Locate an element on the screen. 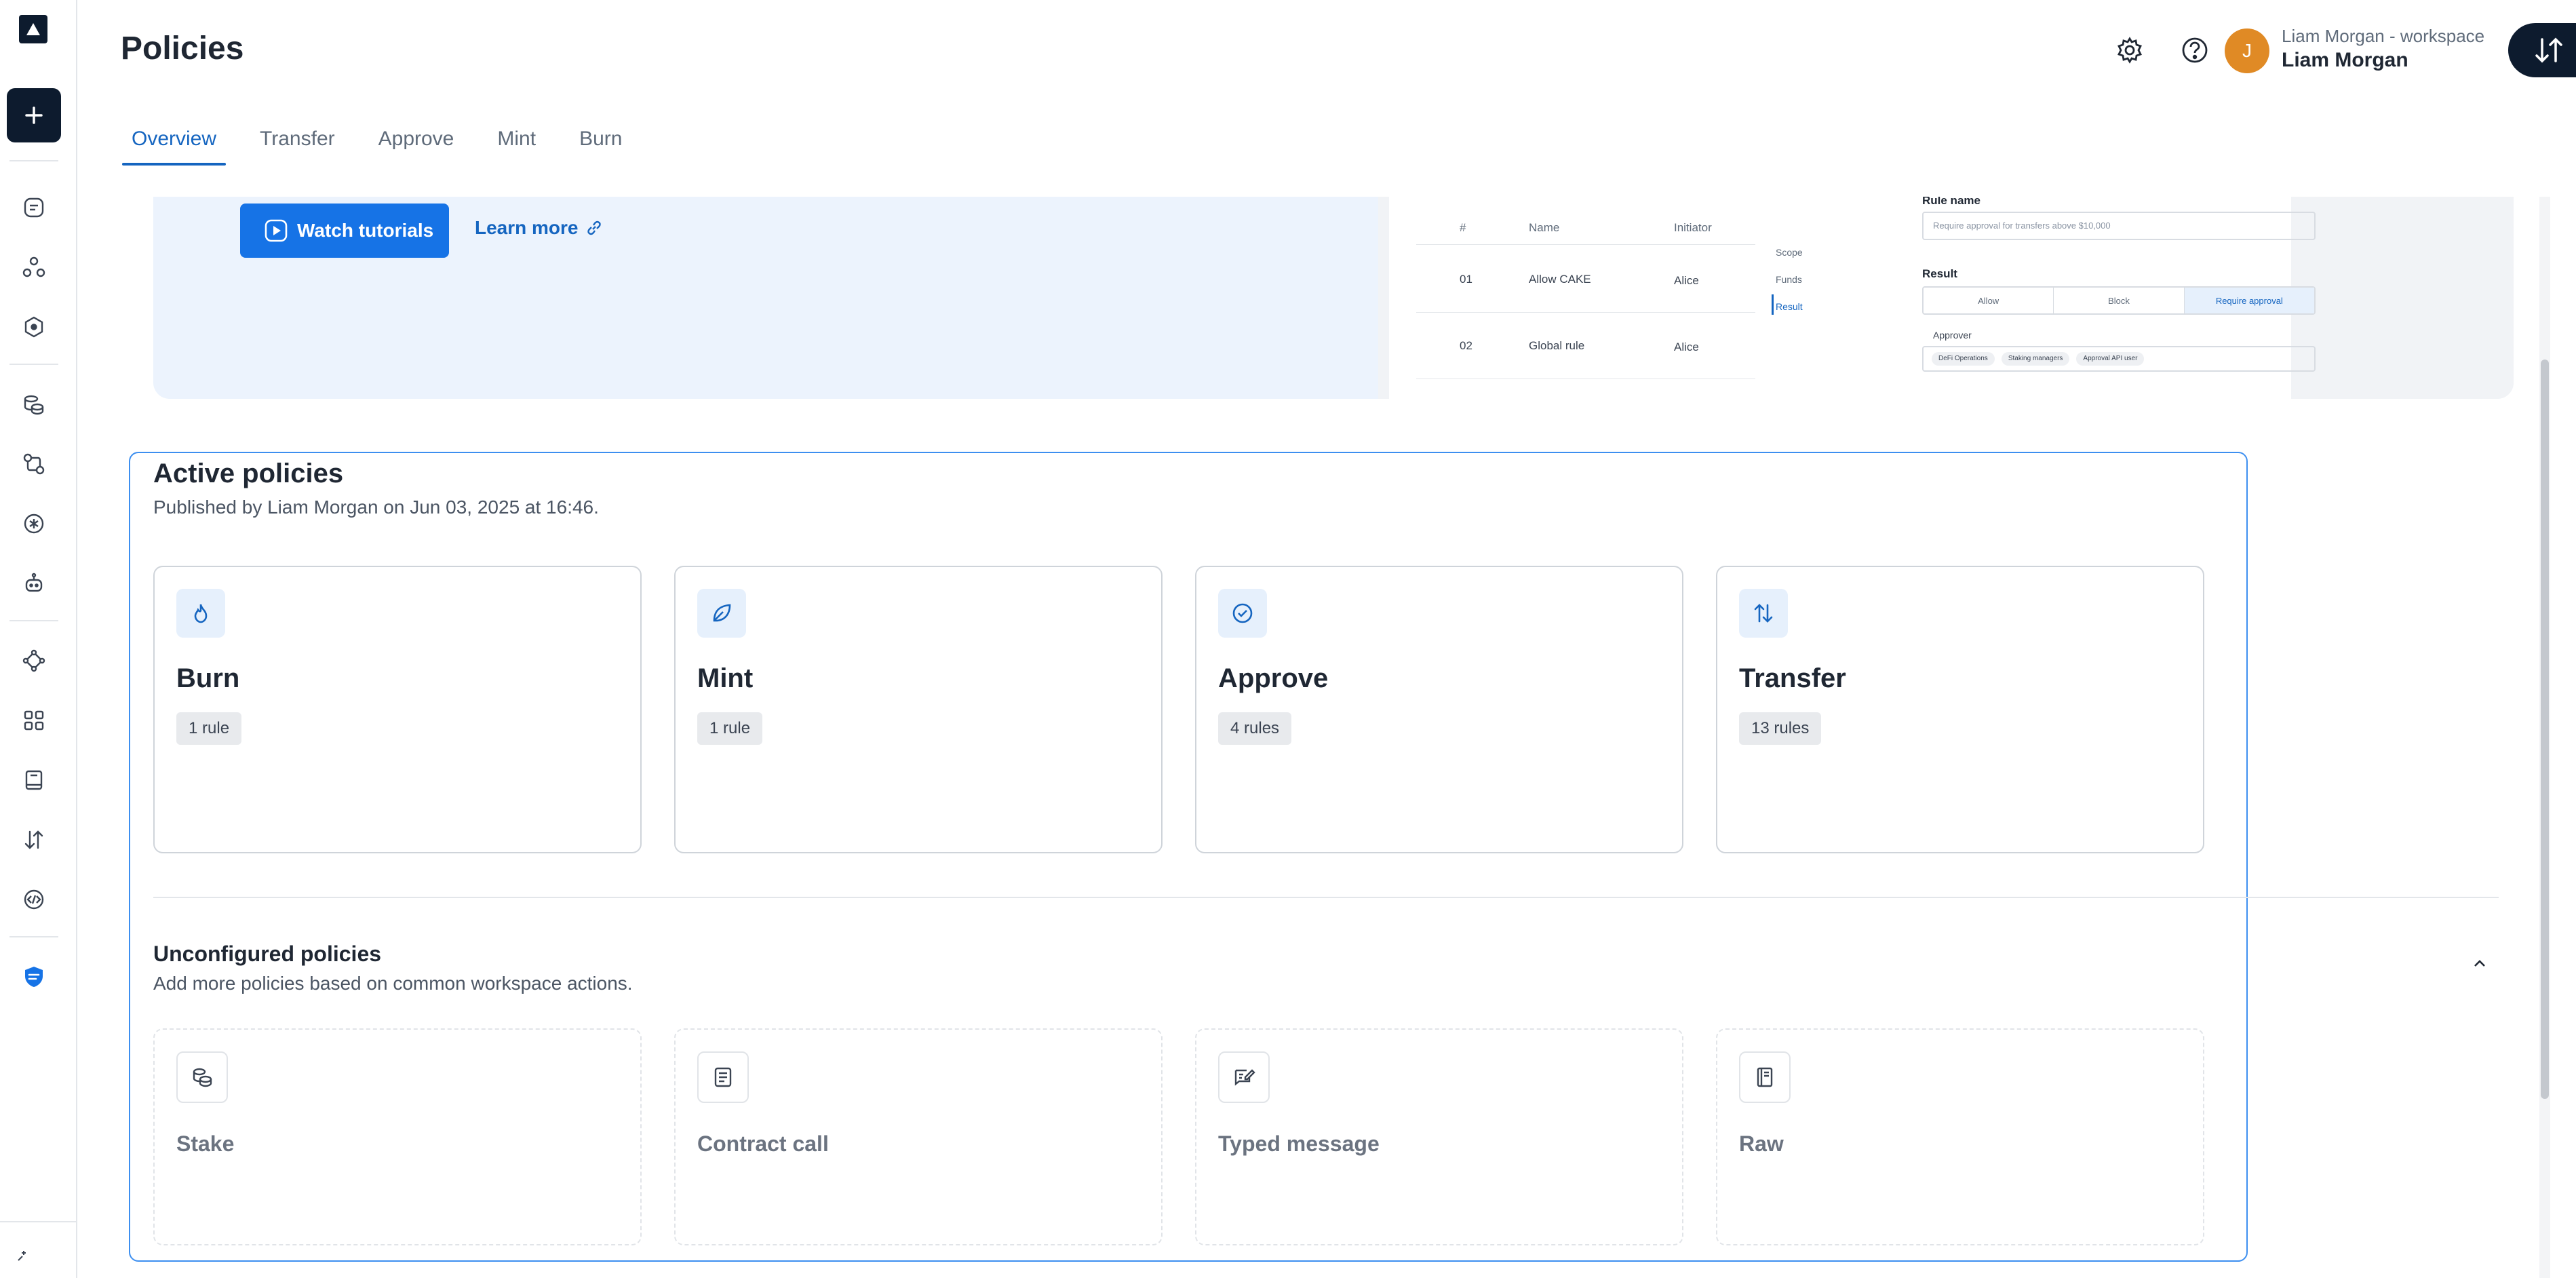 This screenshot has height=1278, width=2576. sidebar-dashboard-icon is located at coordinates (34, 207).